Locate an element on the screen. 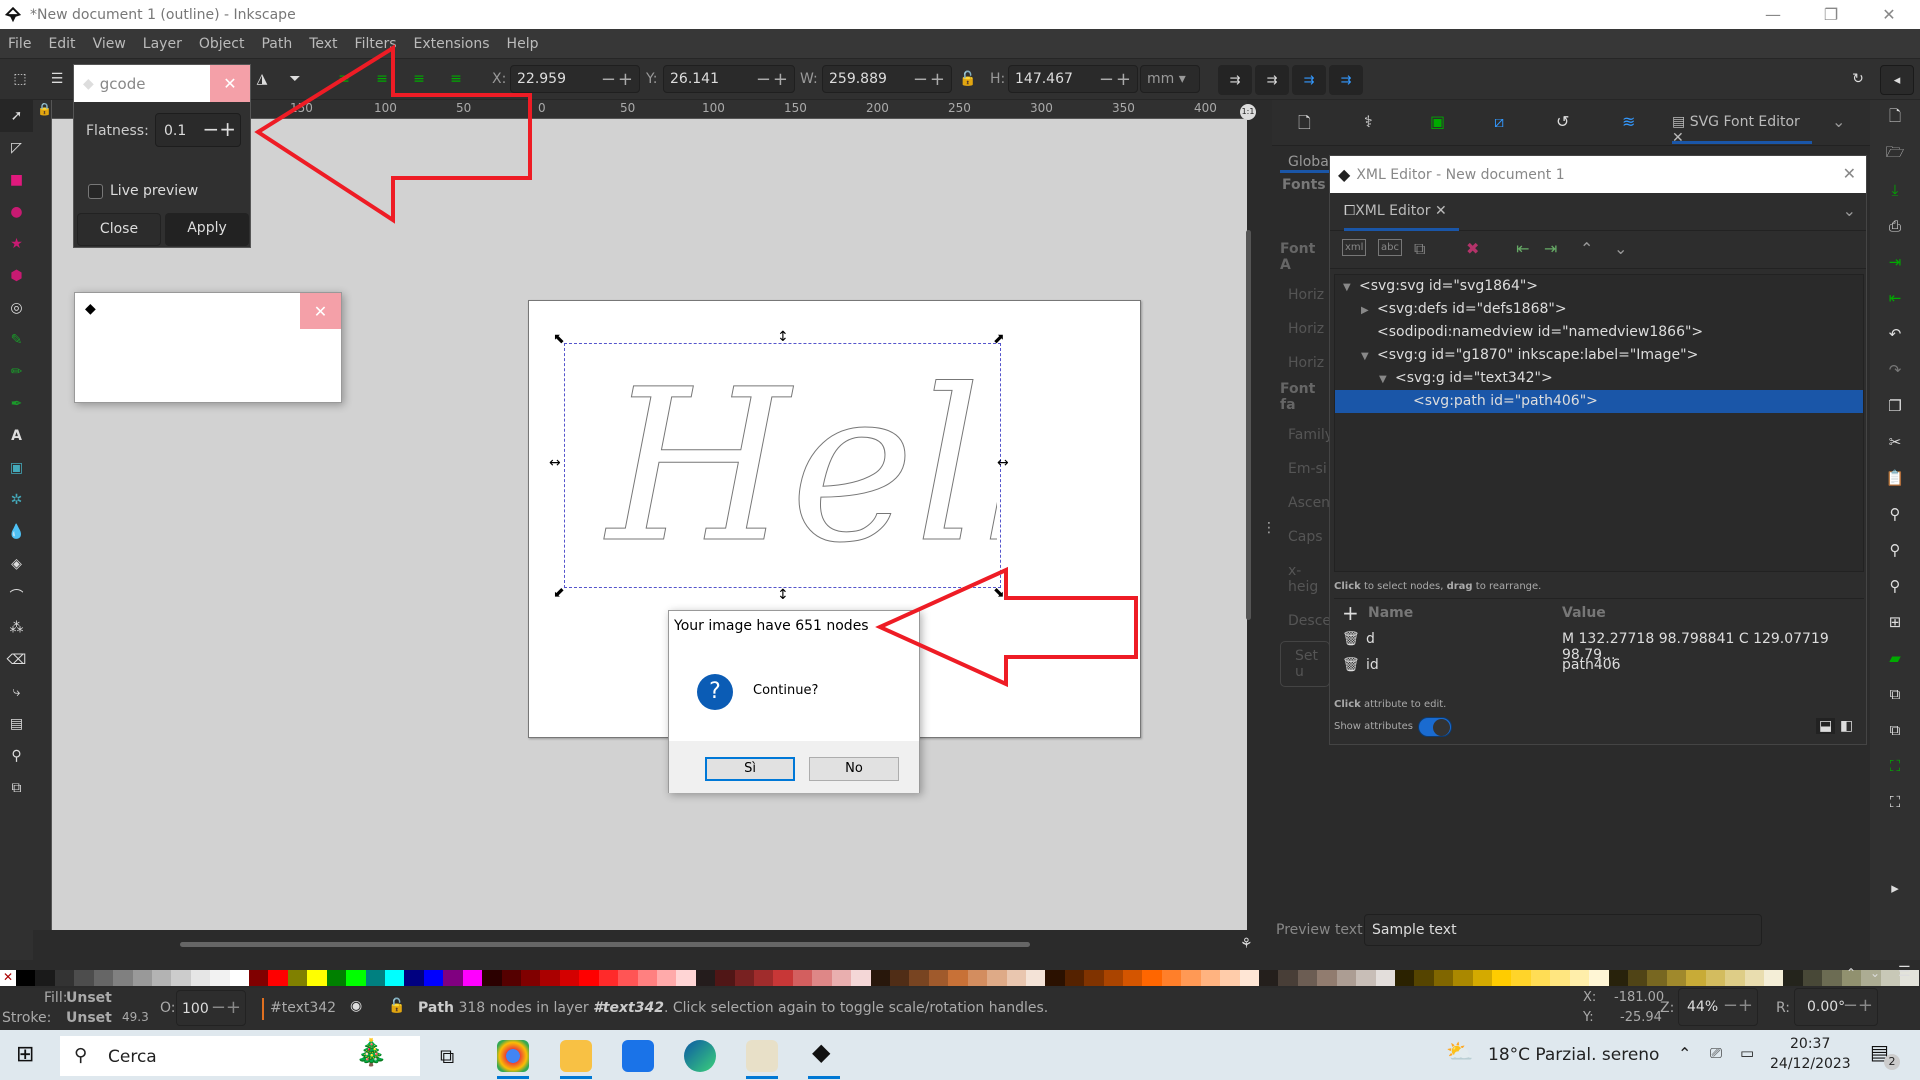 The width and height of the screenshot is (1920, 1080). new-text-node-icon: abc is located at coordinates (1390, 247).